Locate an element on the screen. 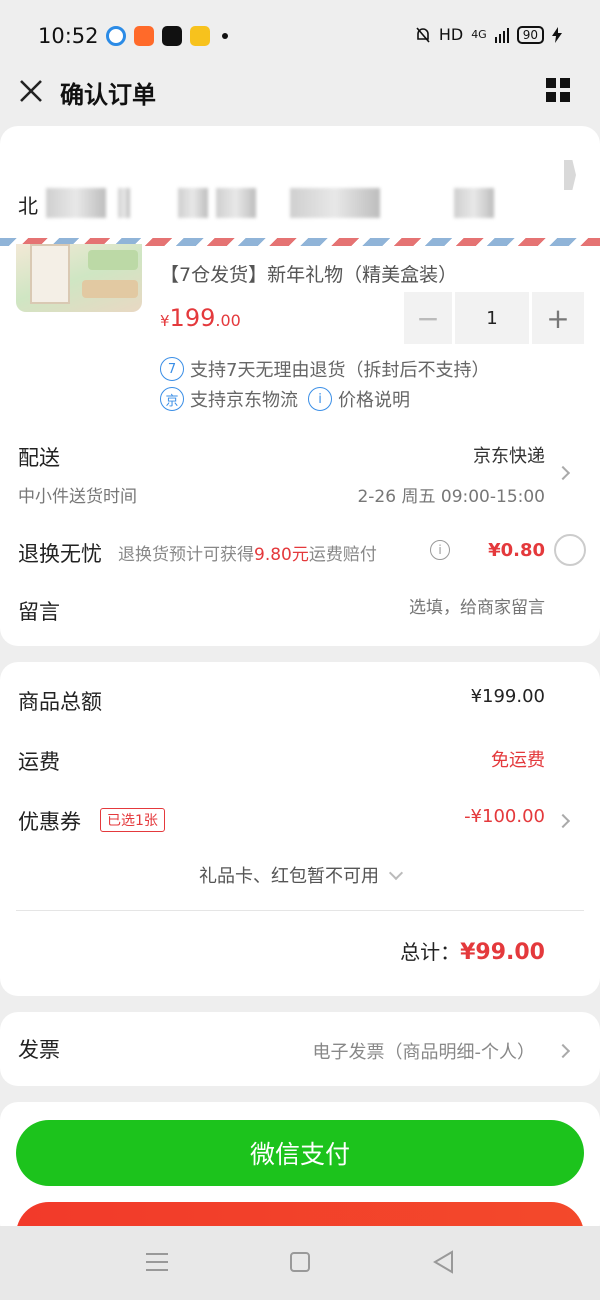 The width and height of the screenshot is (600, 1300). product-name: 【7仓发货】新年礼物（精美盒装） is located at coordinates (308, 273).